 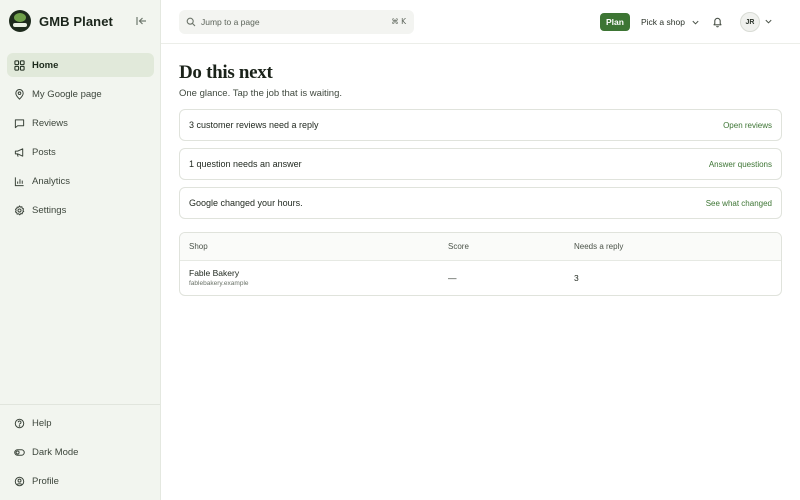 What do you see at coordinates (19, 123) in the screenshot?
I see `message-square-icon` at bounding box center [19, 123].